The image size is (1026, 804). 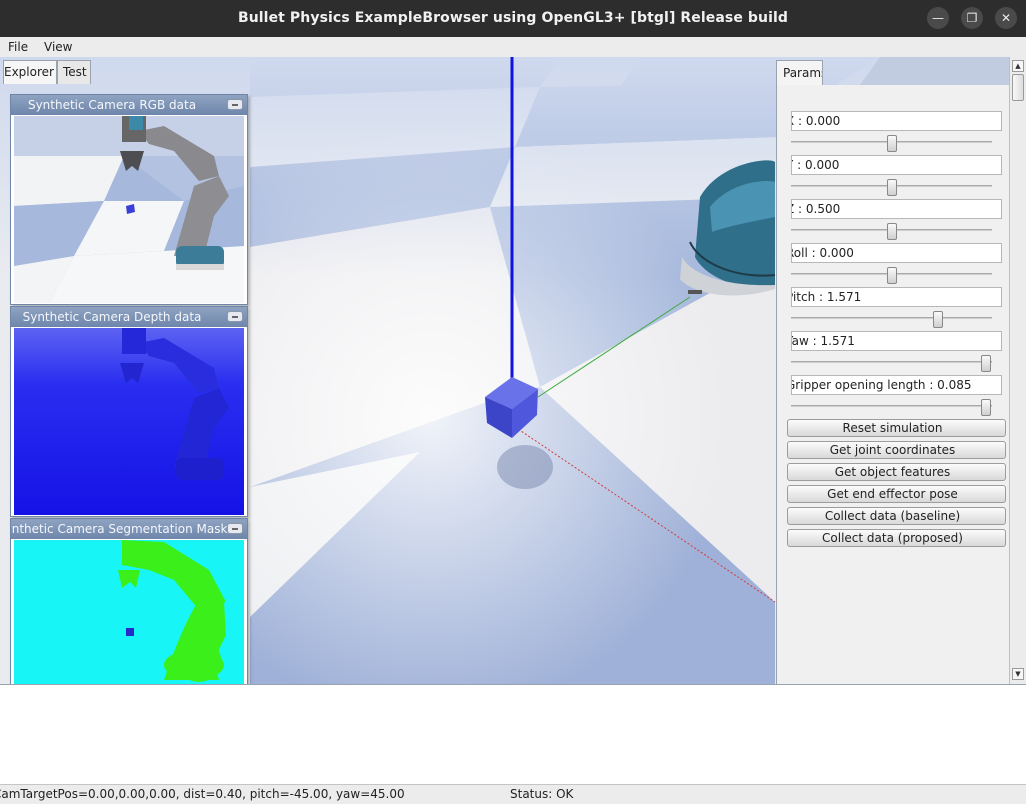 I want to click on camera-rgb-image, so click(x=129, y=209).